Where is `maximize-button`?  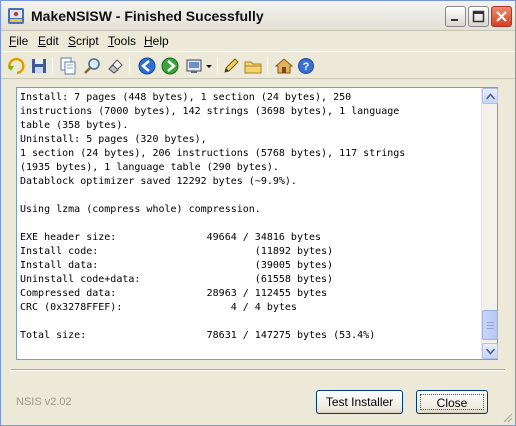
maximize-button is located at coordinates (478, 16).